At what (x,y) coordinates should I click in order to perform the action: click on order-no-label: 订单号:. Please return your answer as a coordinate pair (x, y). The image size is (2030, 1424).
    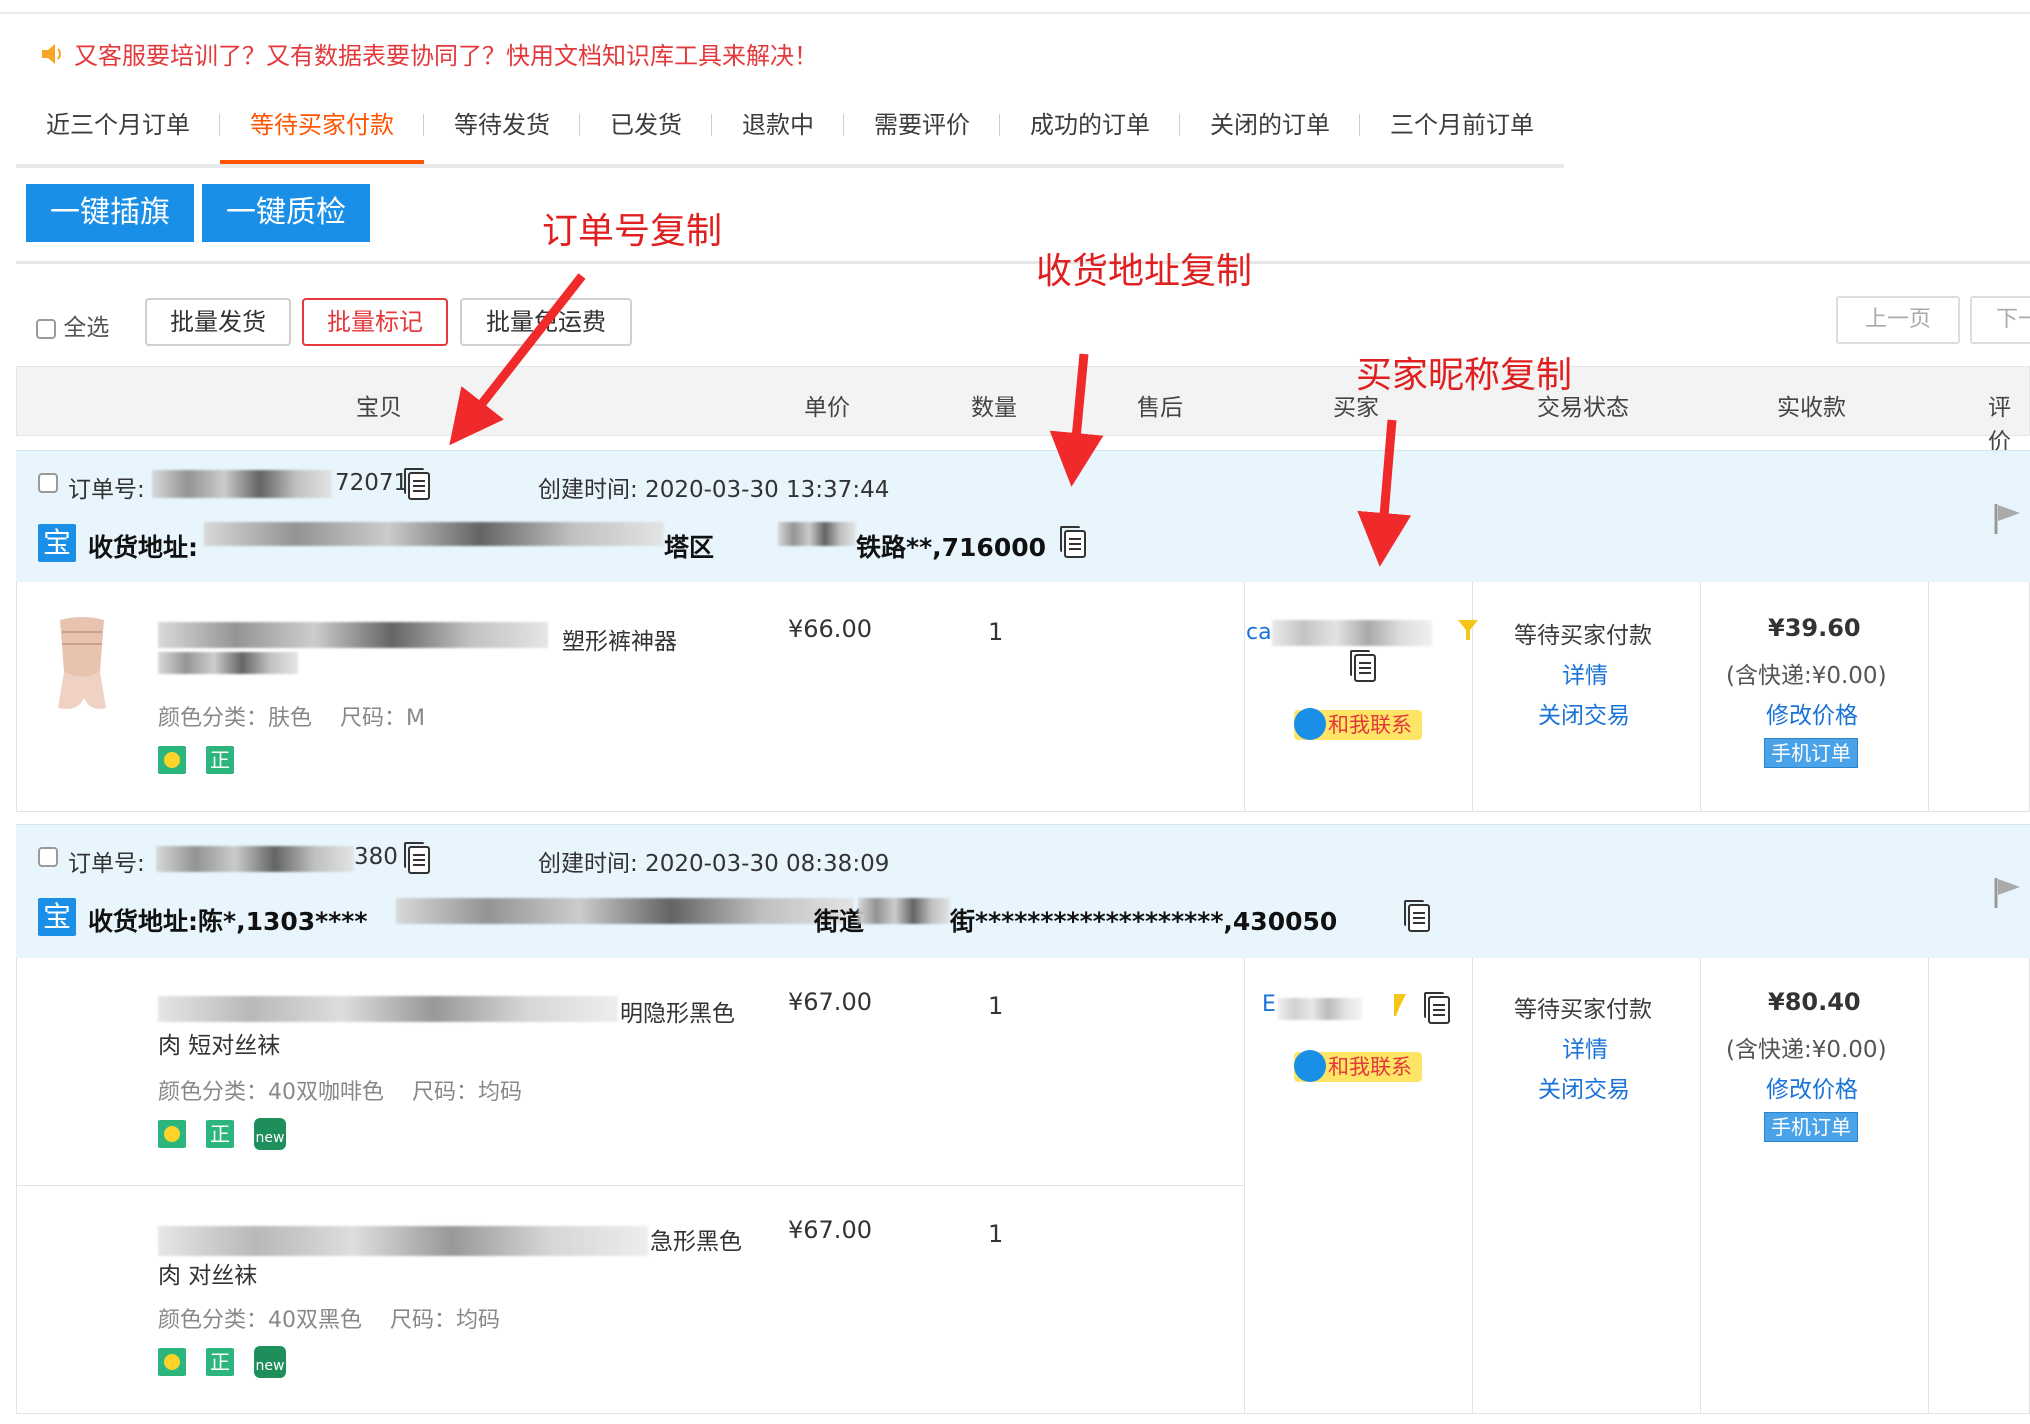
    Looking at the image, I should click on (106, 864).